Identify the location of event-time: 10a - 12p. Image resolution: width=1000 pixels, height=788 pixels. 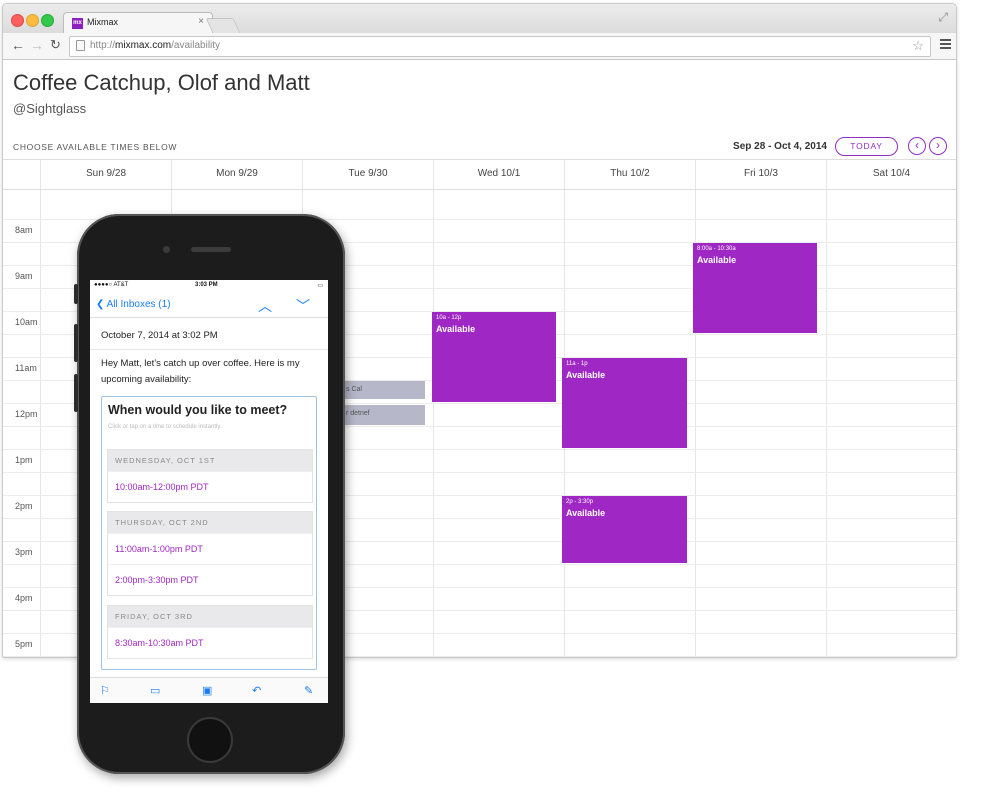
(449, 318).